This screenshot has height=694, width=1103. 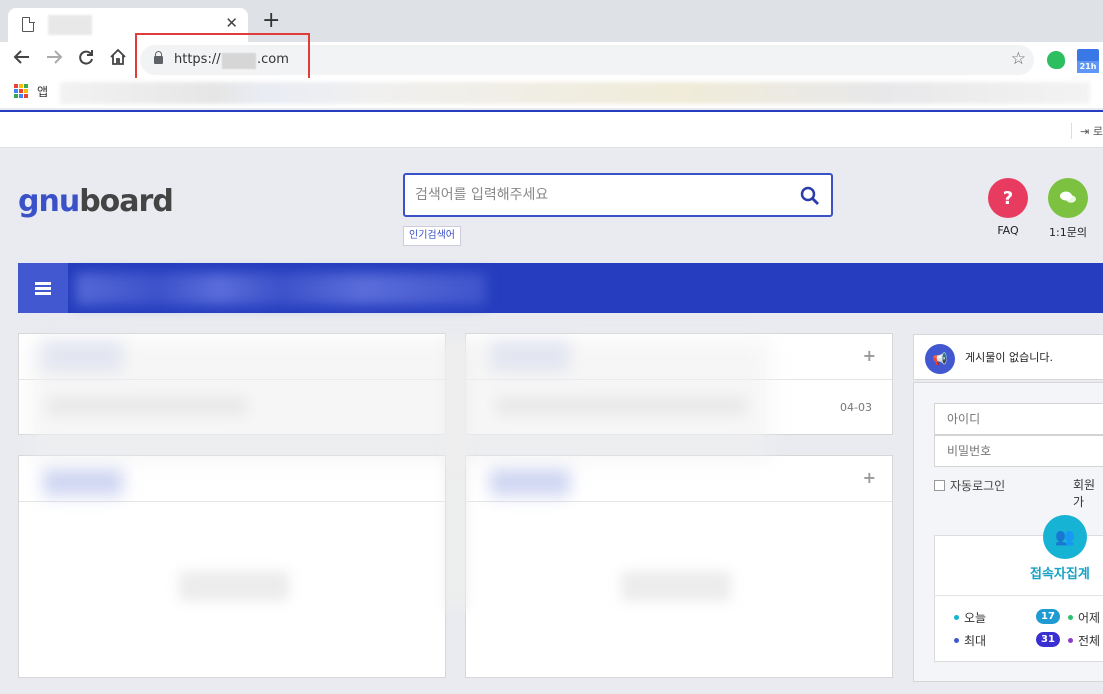 What do you see at coordinates (432, 236) in the screenshot?
I see `popular-search-button: 인기검색어` at bounding box center [432, 236].